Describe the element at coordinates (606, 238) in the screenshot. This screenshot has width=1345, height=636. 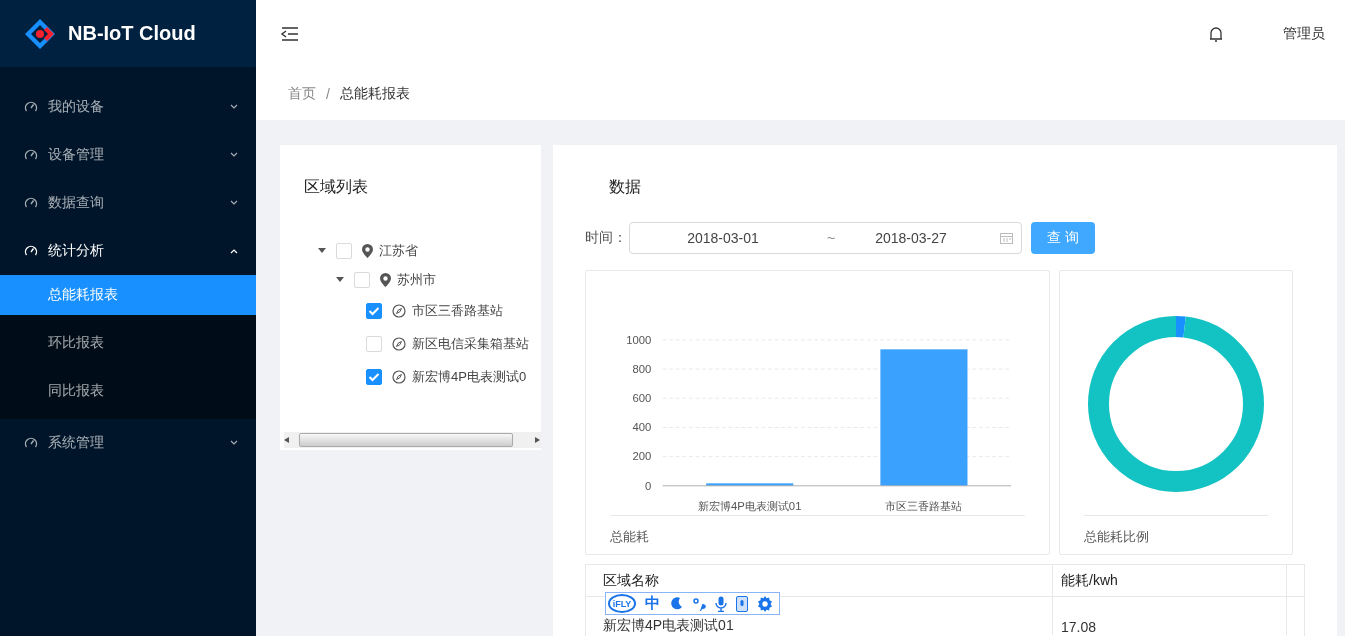
I see `time-label: 时间：` at that location.